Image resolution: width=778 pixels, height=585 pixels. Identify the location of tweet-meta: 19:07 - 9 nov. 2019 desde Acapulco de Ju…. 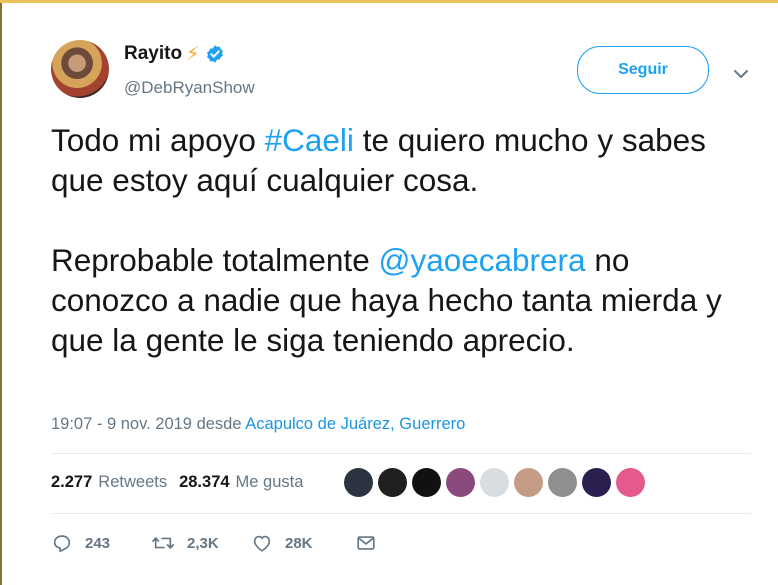
(258, 424).